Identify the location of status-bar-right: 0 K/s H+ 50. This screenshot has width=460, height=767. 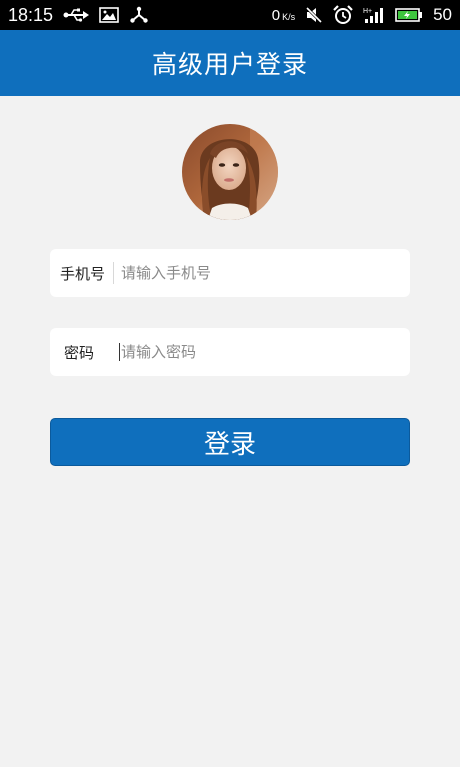
(362, 15).